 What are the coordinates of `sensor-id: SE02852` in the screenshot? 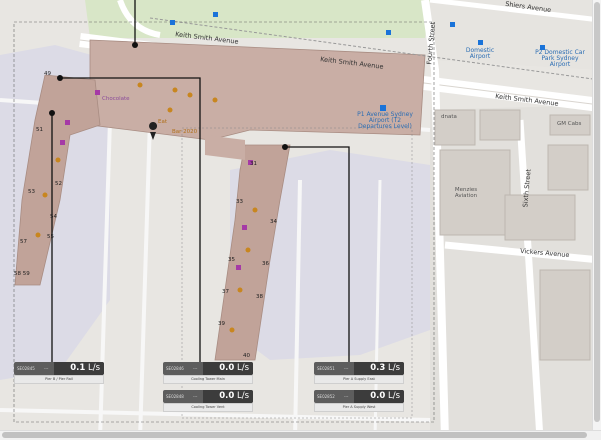 It's located at (326, 396).